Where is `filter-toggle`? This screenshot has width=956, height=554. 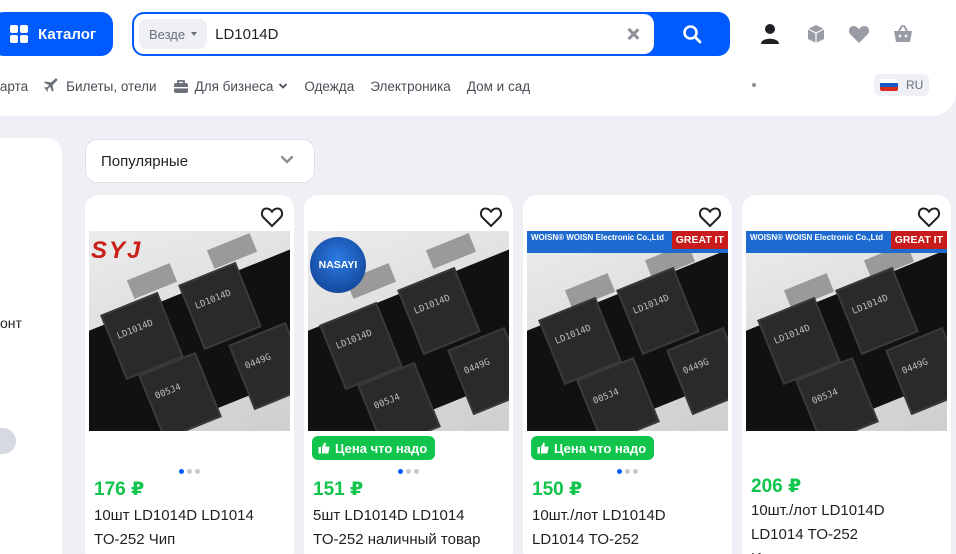
filter-toggle is located at coordinates (8, 441).